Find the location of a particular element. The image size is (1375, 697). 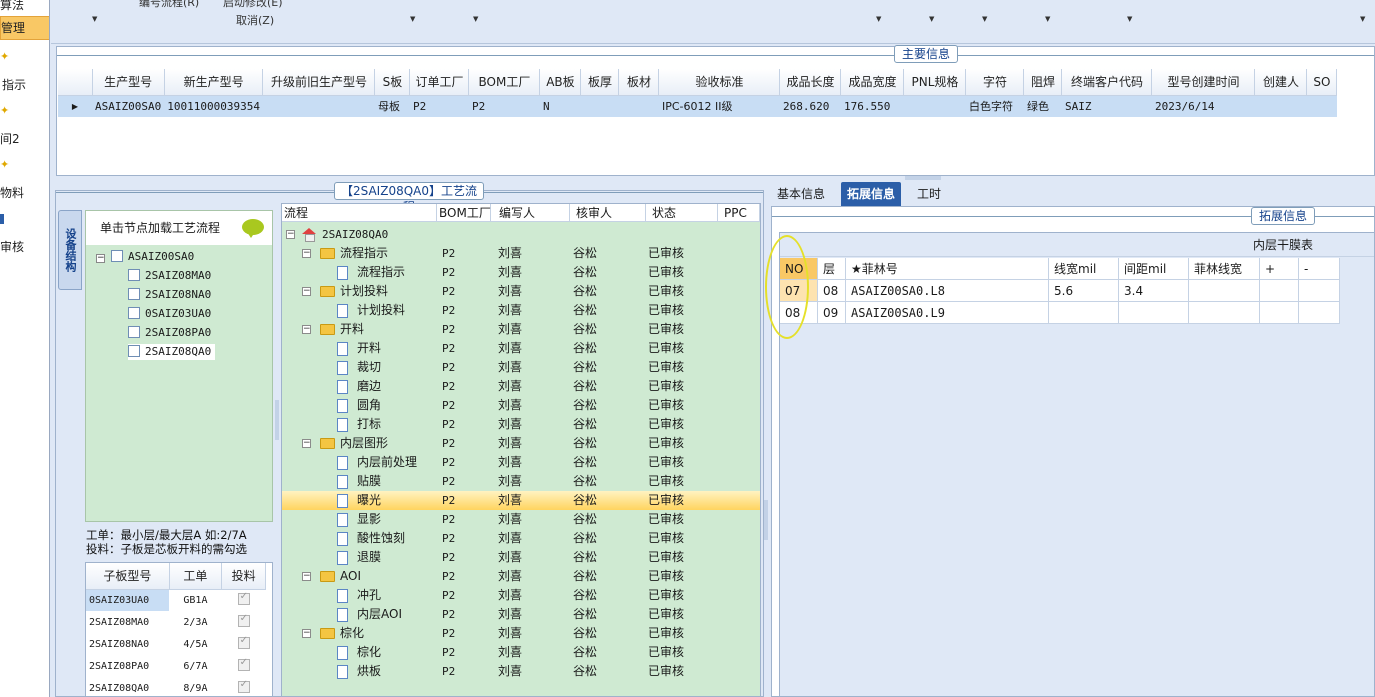

tree-node: 0SAIZ03UA0 is located at coordinates (169, 314).